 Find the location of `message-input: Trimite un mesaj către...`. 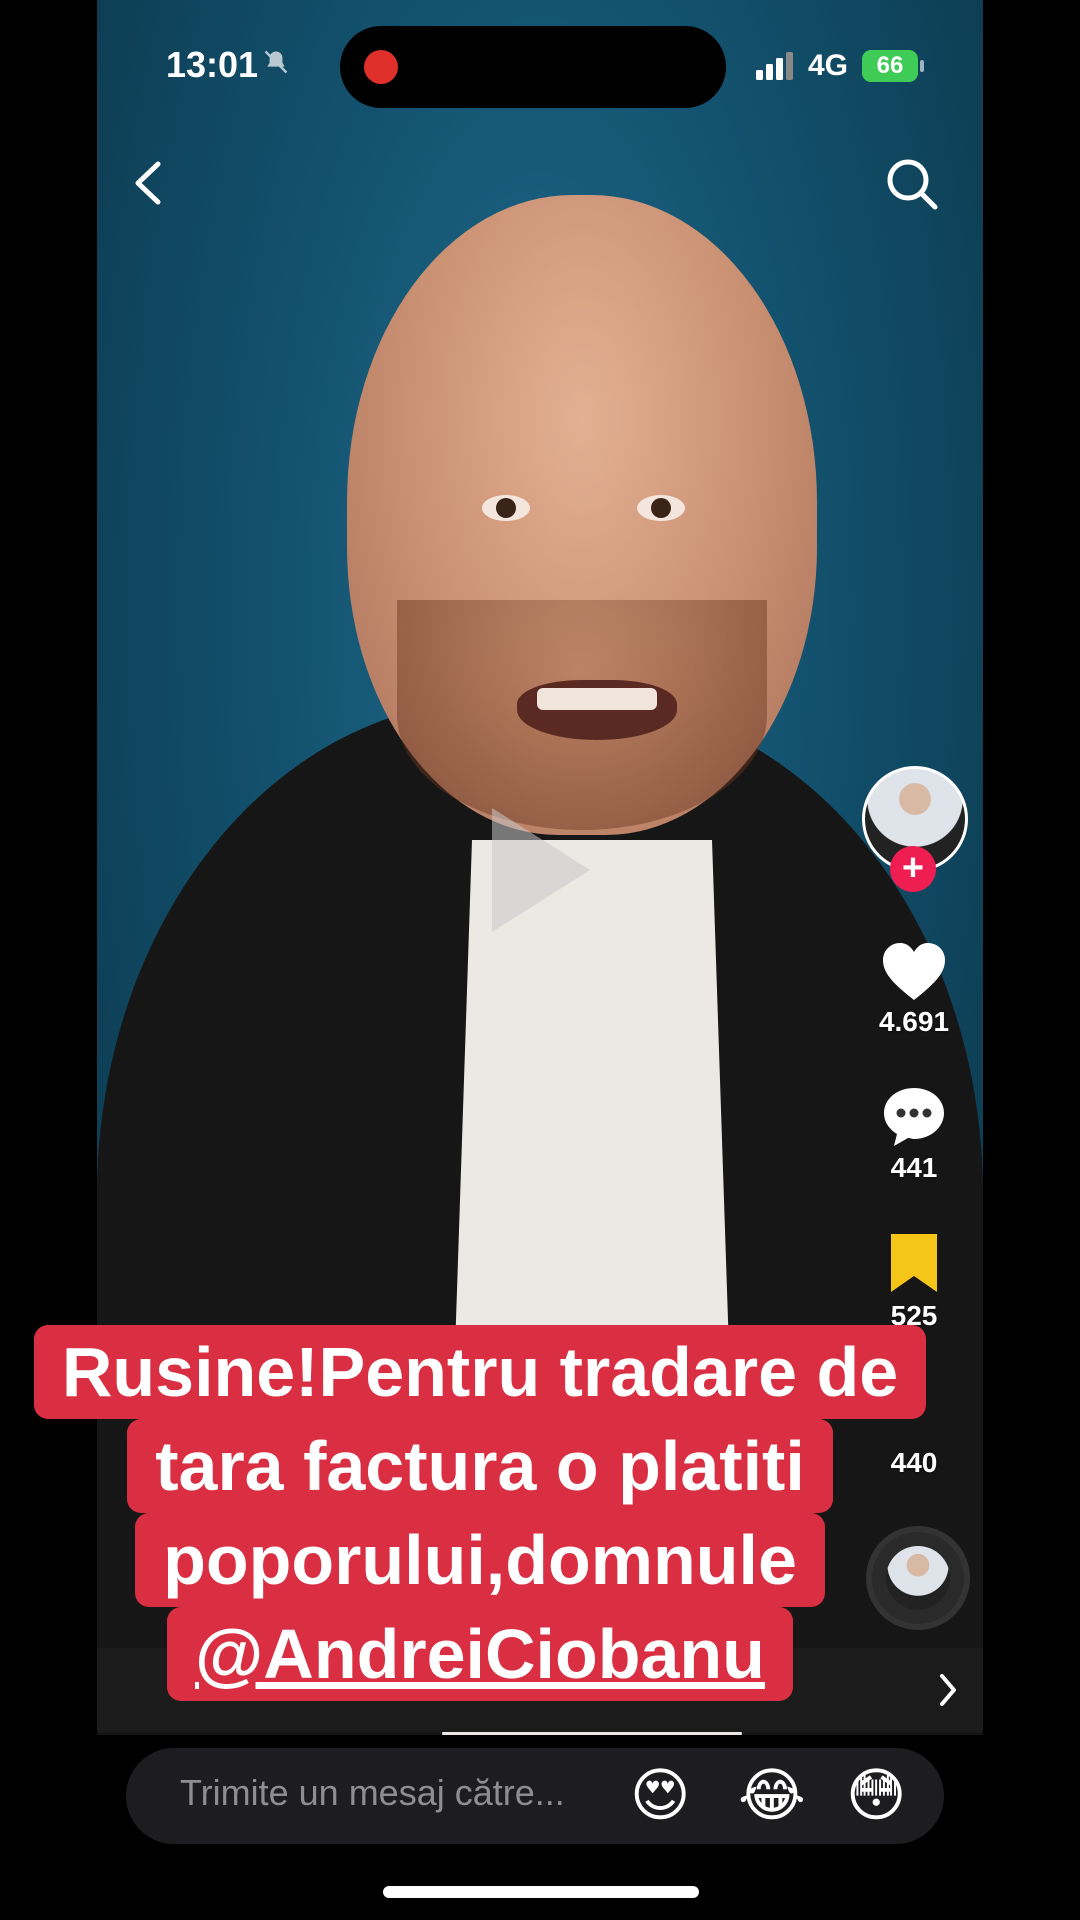

message-input: Trimite un mesaj către... is located at coordinates (372, 1793).